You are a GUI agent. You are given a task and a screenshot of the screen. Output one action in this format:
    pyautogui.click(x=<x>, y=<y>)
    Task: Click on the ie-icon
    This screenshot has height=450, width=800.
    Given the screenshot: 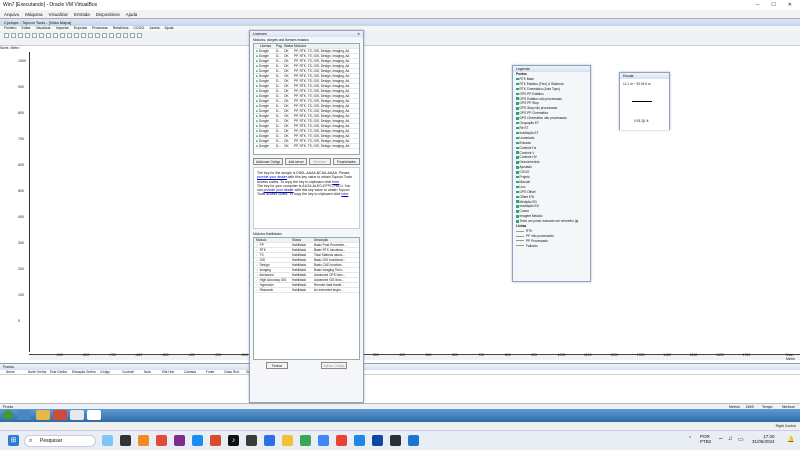 What is the action you would take?
    pyautogui.click(x=24, y=415)
    